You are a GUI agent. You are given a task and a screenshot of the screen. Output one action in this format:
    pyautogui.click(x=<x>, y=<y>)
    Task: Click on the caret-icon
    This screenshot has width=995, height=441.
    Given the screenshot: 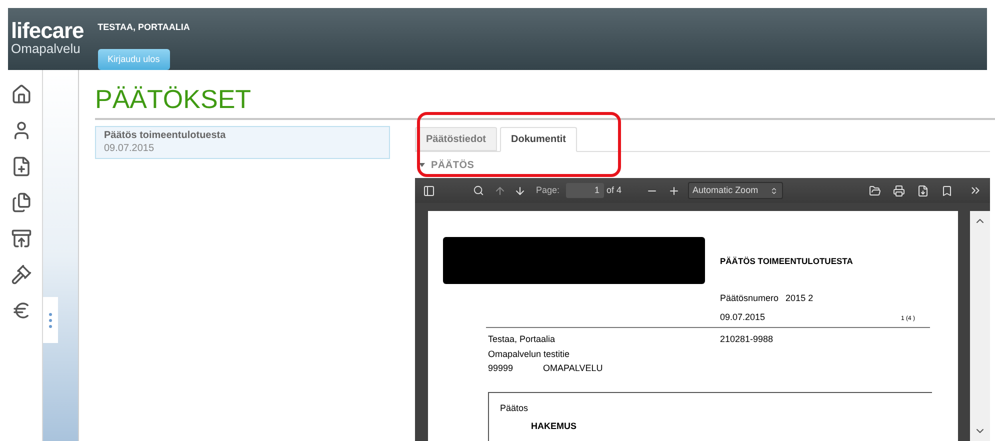 What is the action you would take?
    pyautogui.click(x=422, y=165)
    